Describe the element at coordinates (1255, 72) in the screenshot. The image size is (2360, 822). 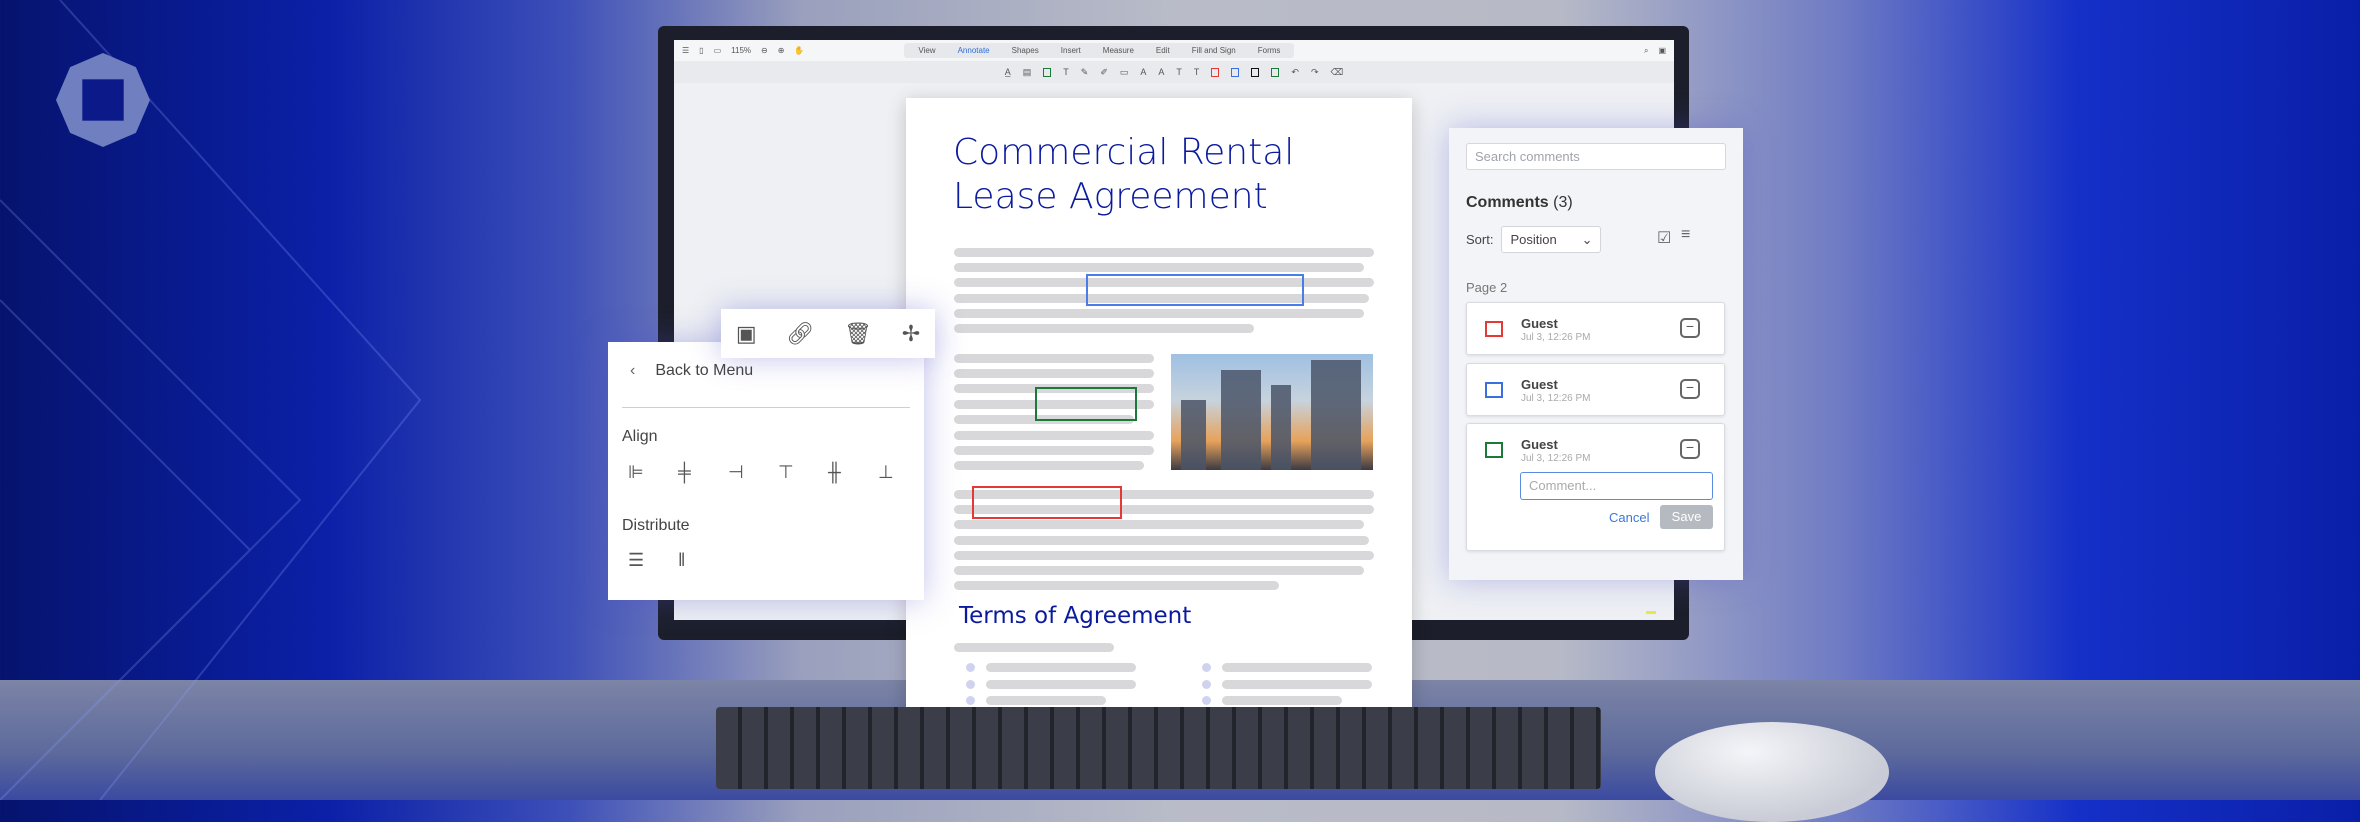
I see `black-rectangle-icon` at that location.